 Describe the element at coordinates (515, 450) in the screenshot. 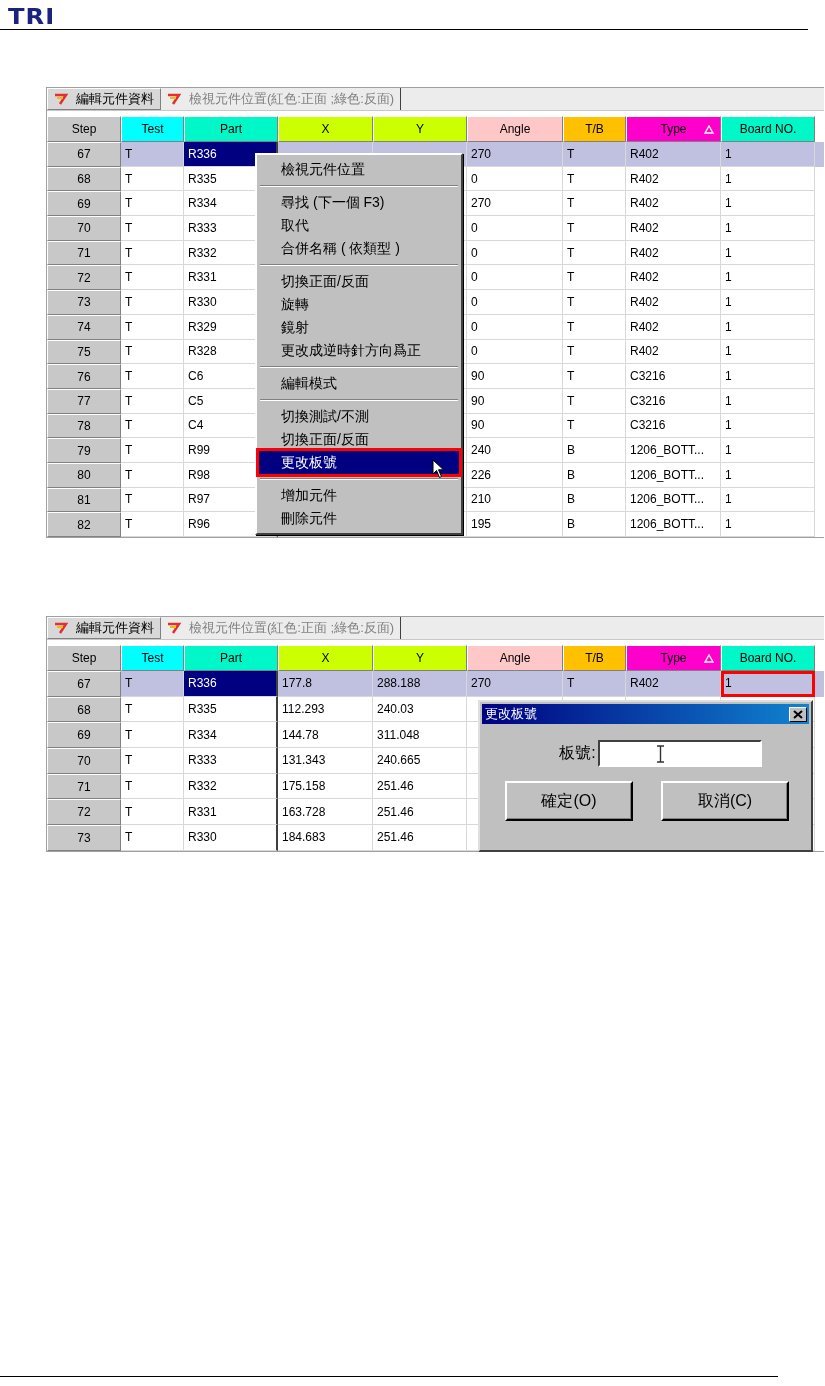

I see `table-cell: 240` at that location.